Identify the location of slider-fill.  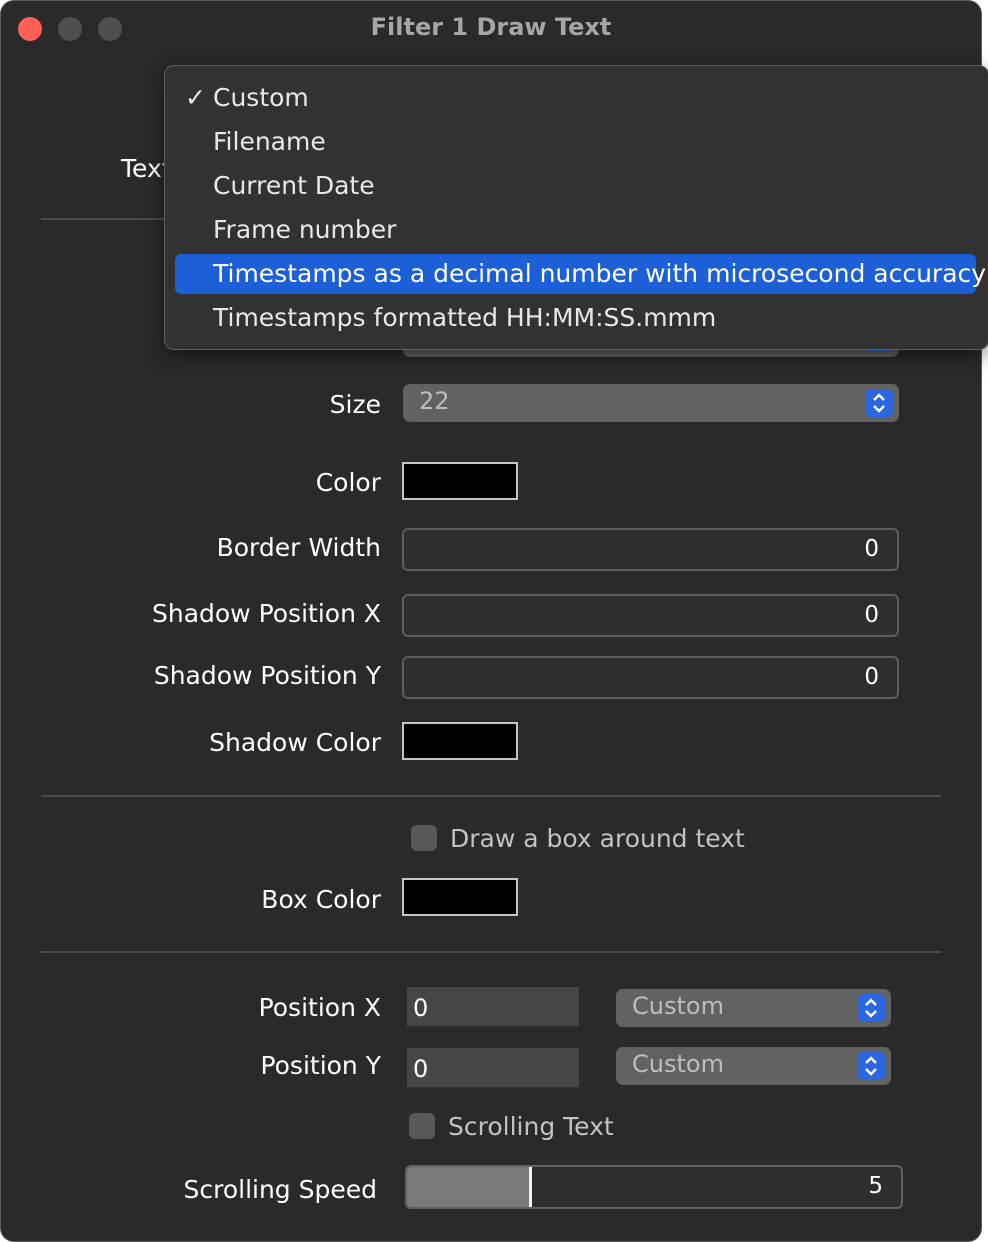
(468, 1187).